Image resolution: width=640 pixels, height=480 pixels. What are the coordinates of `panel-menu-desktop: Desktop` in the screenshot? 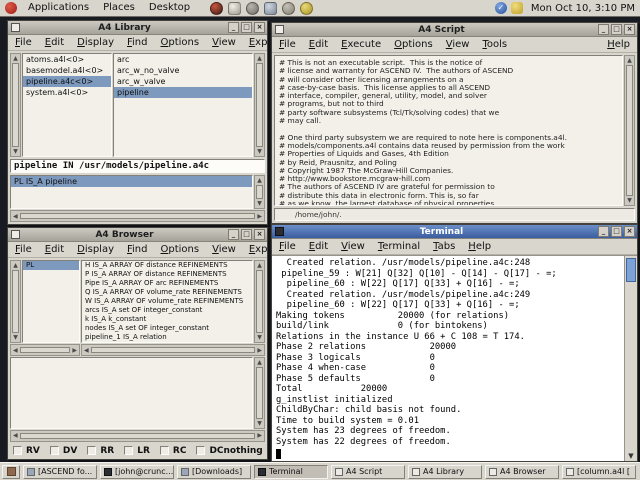 It's located at (169, 8).